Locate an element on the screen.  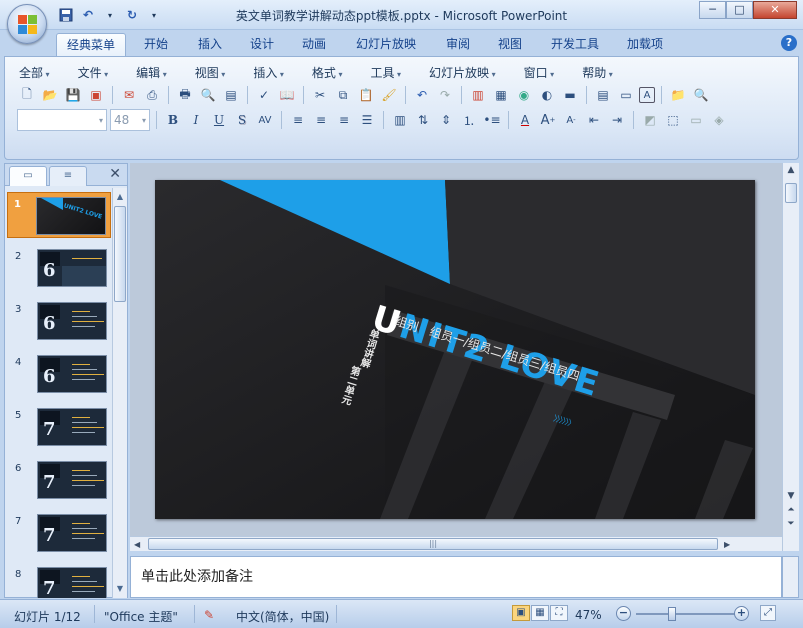
slide-horizontal-scrollbar: ◀ ||| ▶ is located at coordinates (456, 543).